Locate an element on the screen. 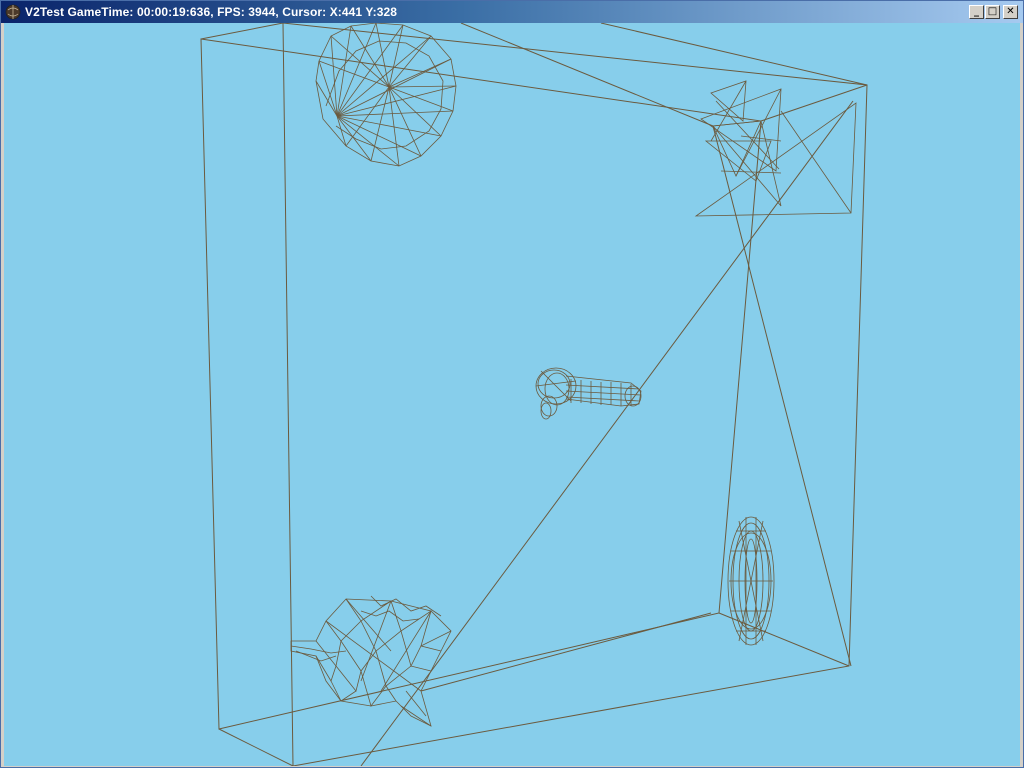 The width and height of the screenshot is (1024, 768). nested-triangle-meshes is located at coordinates (775, 148).